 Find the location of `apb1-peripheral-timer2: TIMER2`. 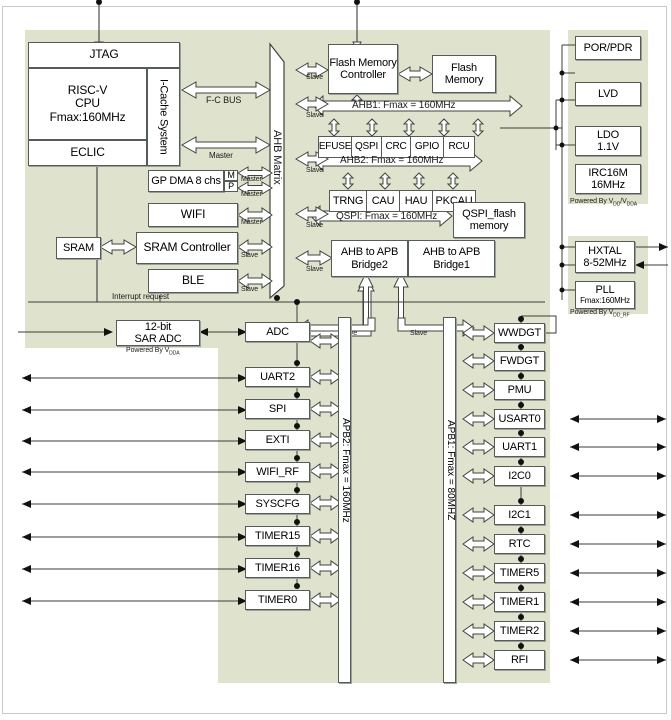

apb1-peripheral-timer2: TIMER2 is located at coordinates (519, 631).